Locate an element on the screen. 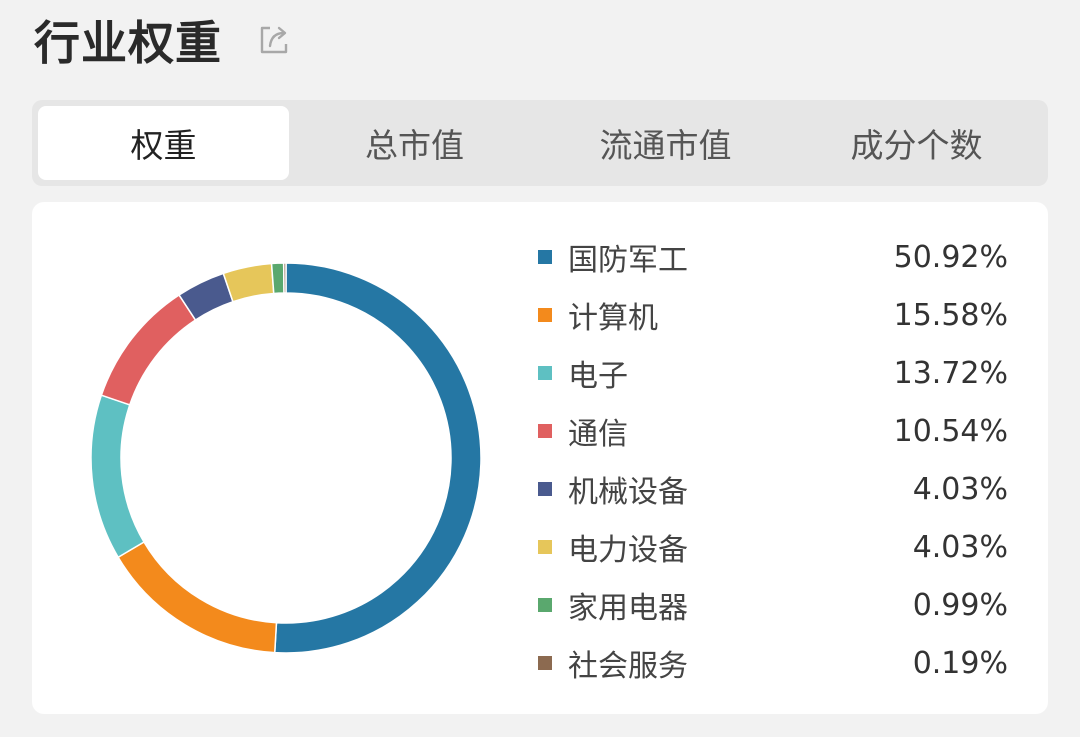  tab-label: 流通市值 is located at coordinates (665, 145).